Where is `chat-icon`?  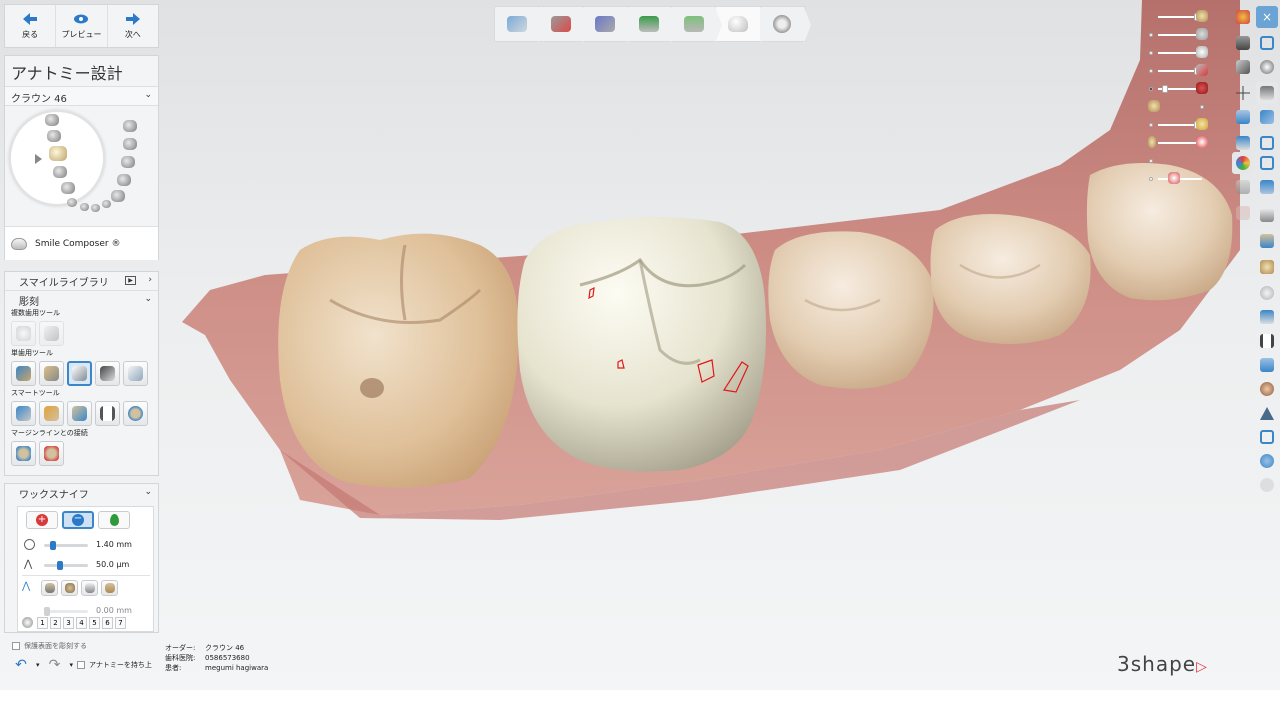 chat-icon is located at coordinates (1267, 461).